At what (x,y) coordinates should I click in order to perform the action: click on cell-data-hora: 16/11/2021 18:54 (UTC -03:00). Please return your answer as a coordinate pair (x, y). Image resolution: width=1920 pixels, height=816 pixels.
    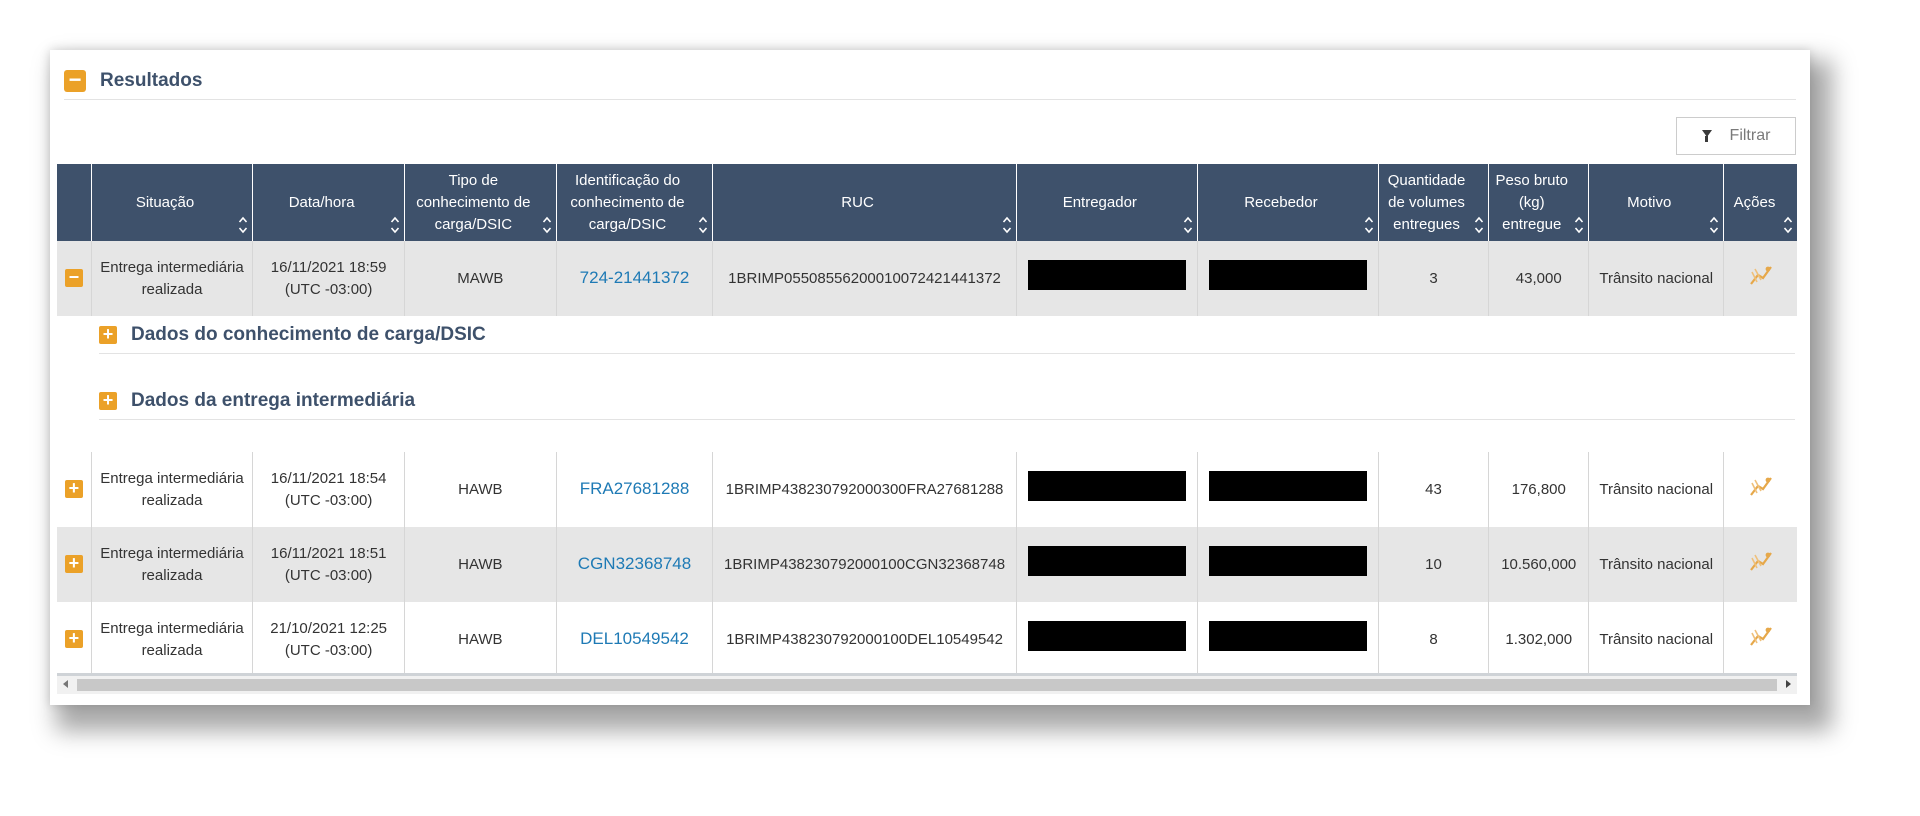
    Looking at the image, I should click on (328, 489).